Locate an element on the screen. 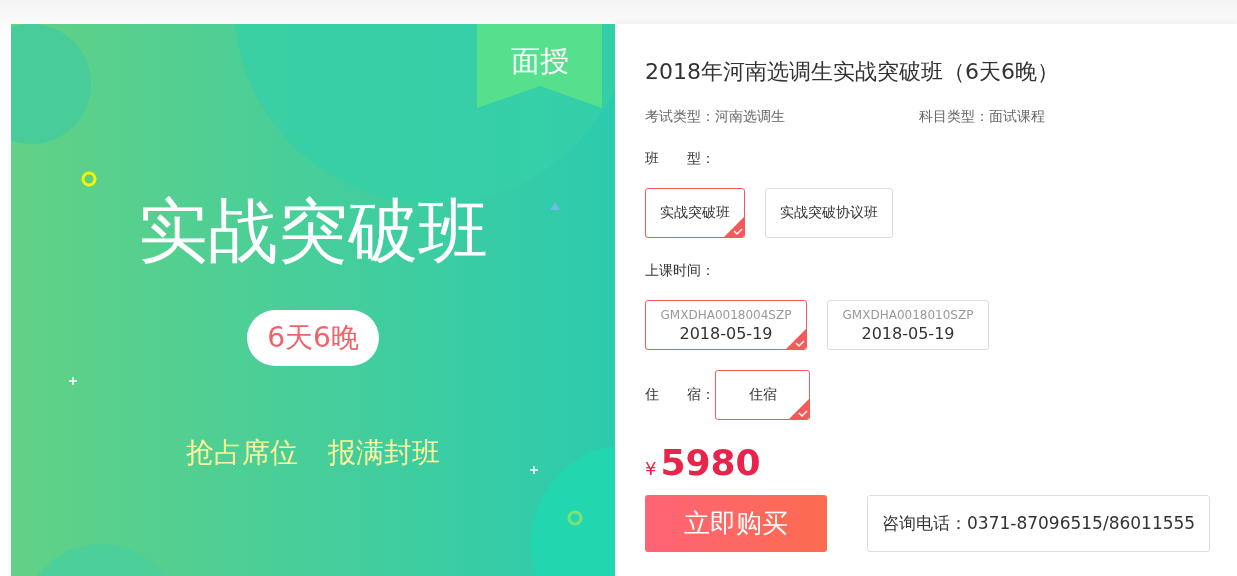 The width and height of the screenshot is (1237, 576). lodging-option: 住宿 is located at coordinates (762, 395).